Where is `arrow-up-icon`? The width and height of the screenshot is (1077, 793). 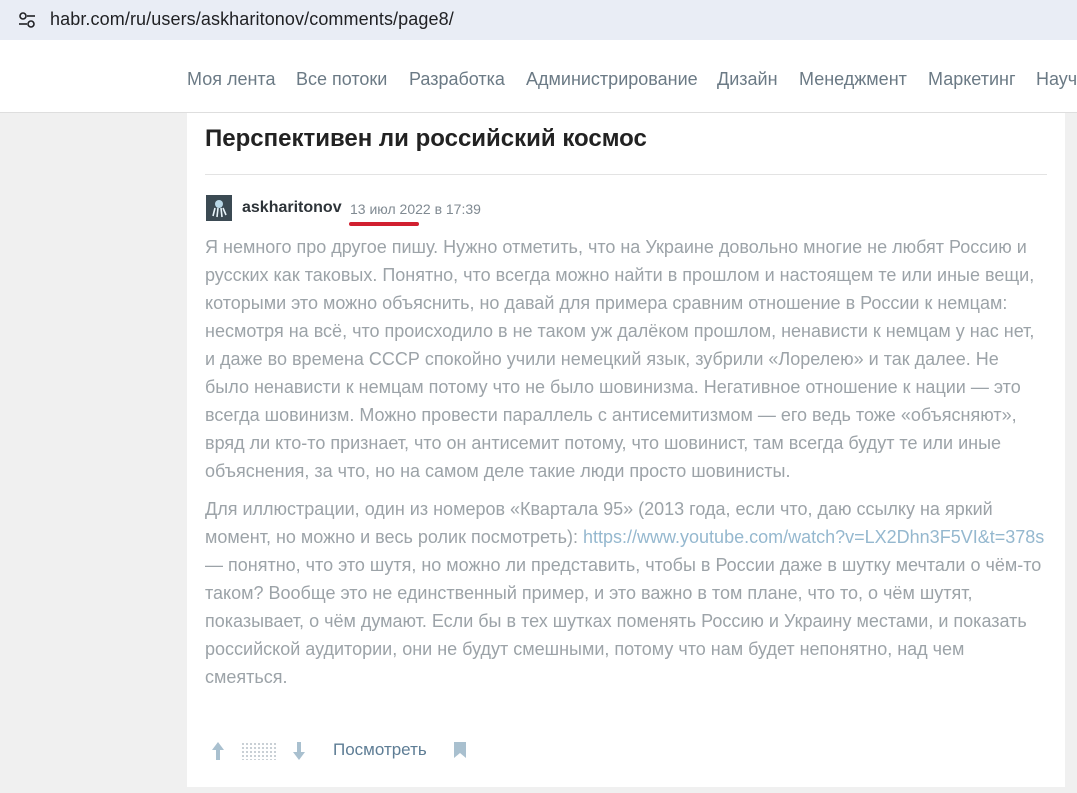 arrow-up-icon is located at coordinates (218, 751).